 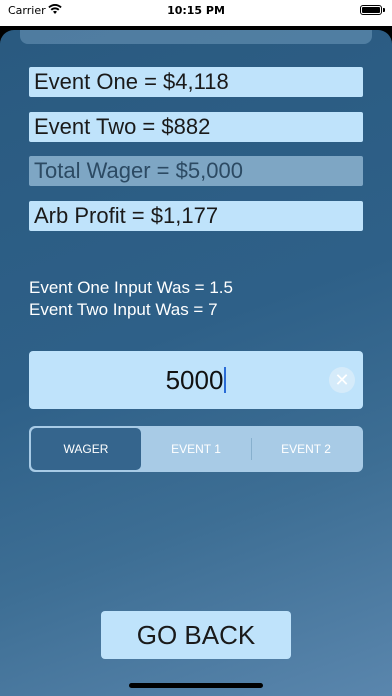 What do you see at coordinates (342, 380) in the screenshot?
I see `clear-icon: ✕` at bounding box center [342, 380].